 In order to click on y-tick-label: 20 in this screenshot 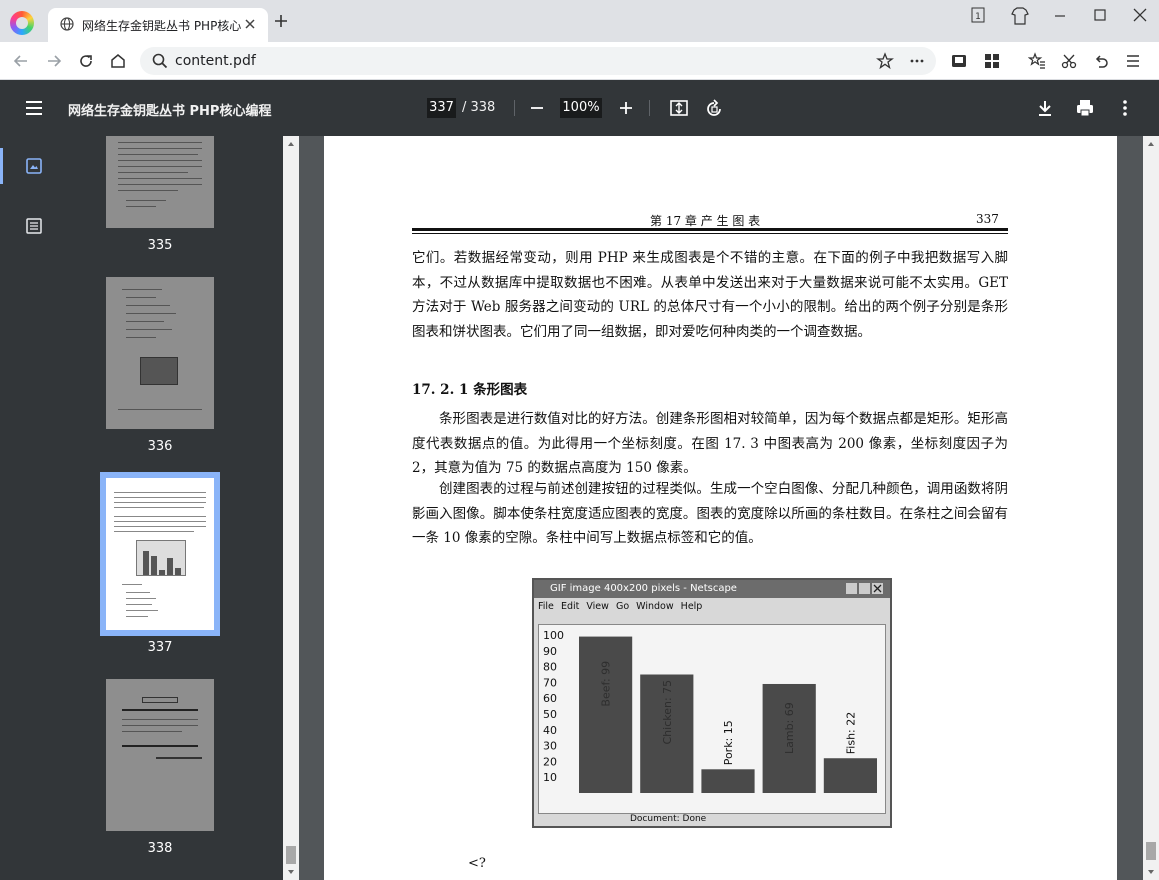, I will do `click(550, 761)`.